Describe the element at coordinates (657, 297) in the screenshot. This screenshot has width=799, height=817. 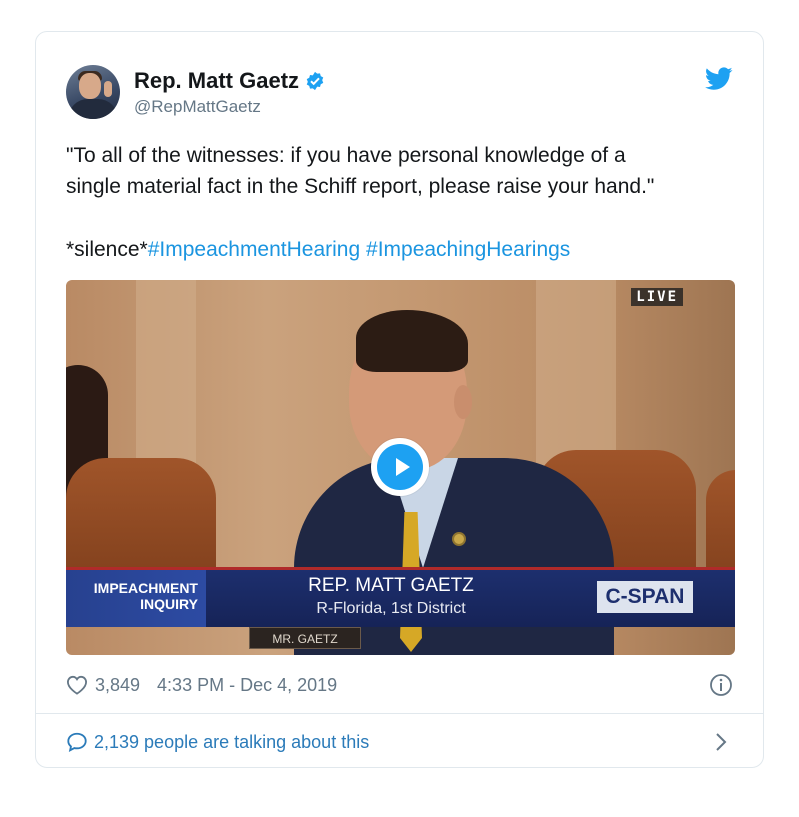
I see `live-badge: LIVE` at that location.